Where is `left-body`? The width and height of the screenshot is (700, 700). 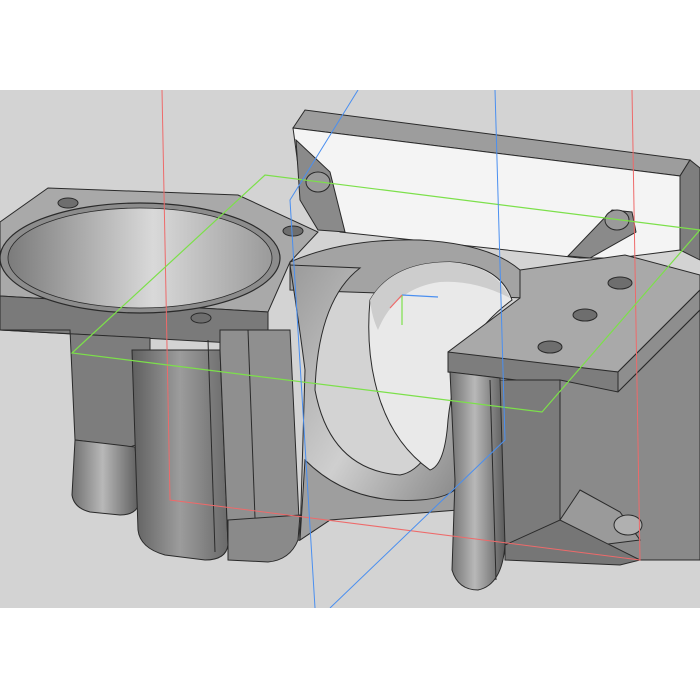
left-body is located at coordinates (150, 446).